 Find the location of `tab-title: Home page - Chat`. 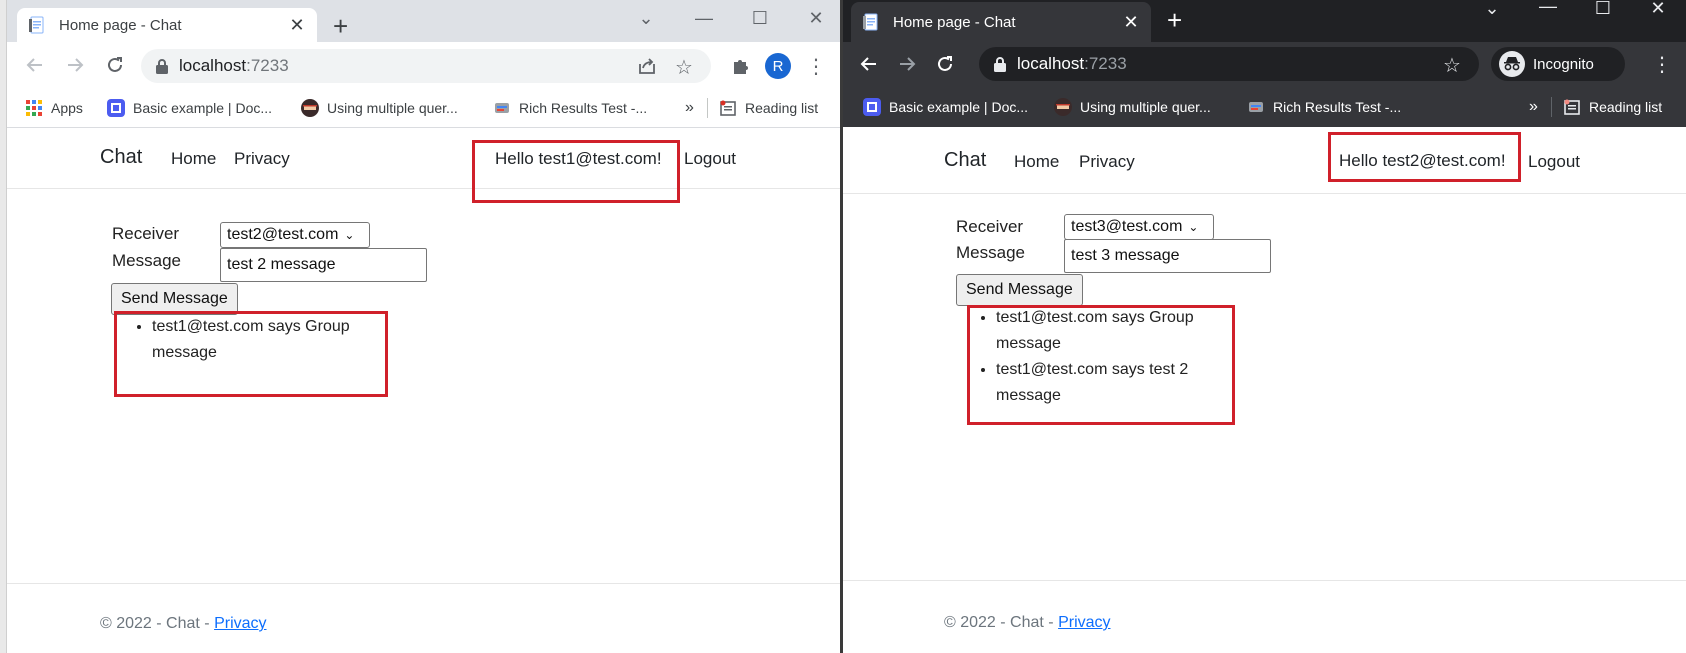

tab-title: Home page - Chat is located at coordinates (954, 22).